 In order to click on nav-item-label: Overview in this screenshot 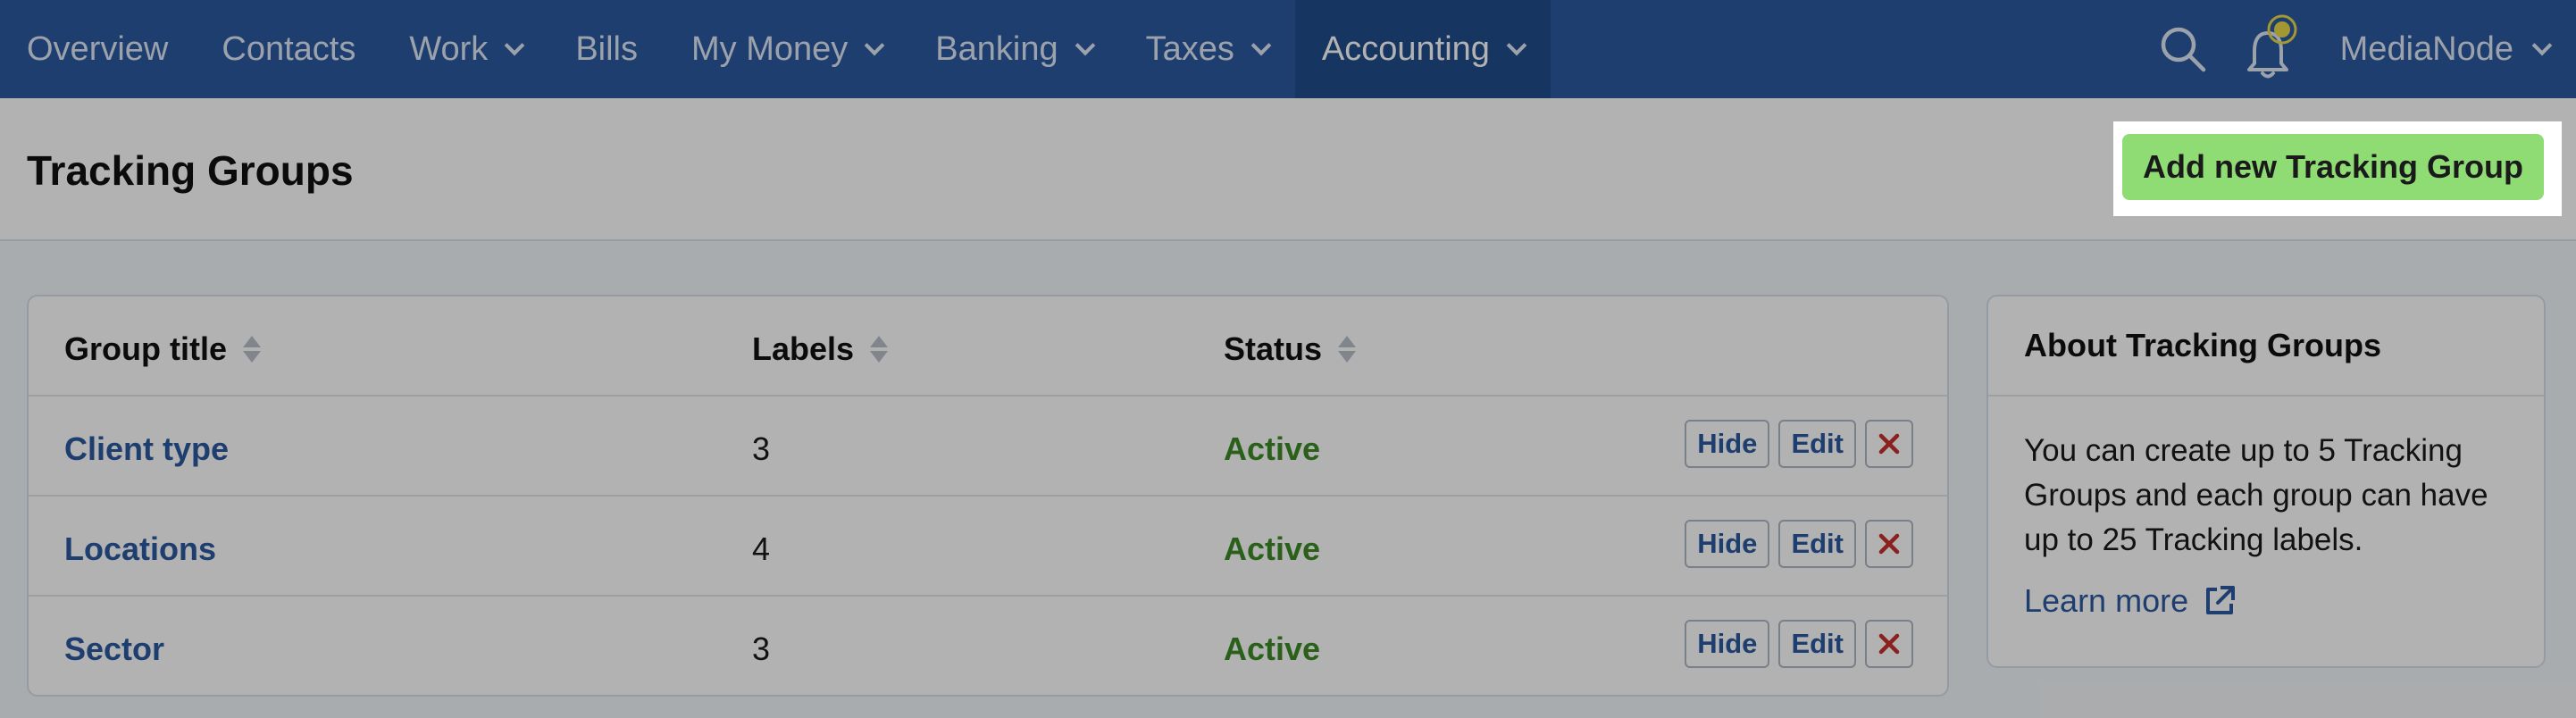, I will do `click(98, 48)`.